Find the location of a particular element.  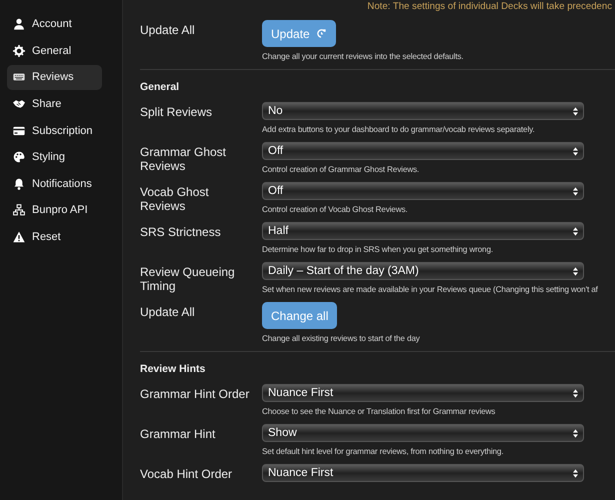

setting-label: Vocab Hint Order is located at coordinates (187, 474).